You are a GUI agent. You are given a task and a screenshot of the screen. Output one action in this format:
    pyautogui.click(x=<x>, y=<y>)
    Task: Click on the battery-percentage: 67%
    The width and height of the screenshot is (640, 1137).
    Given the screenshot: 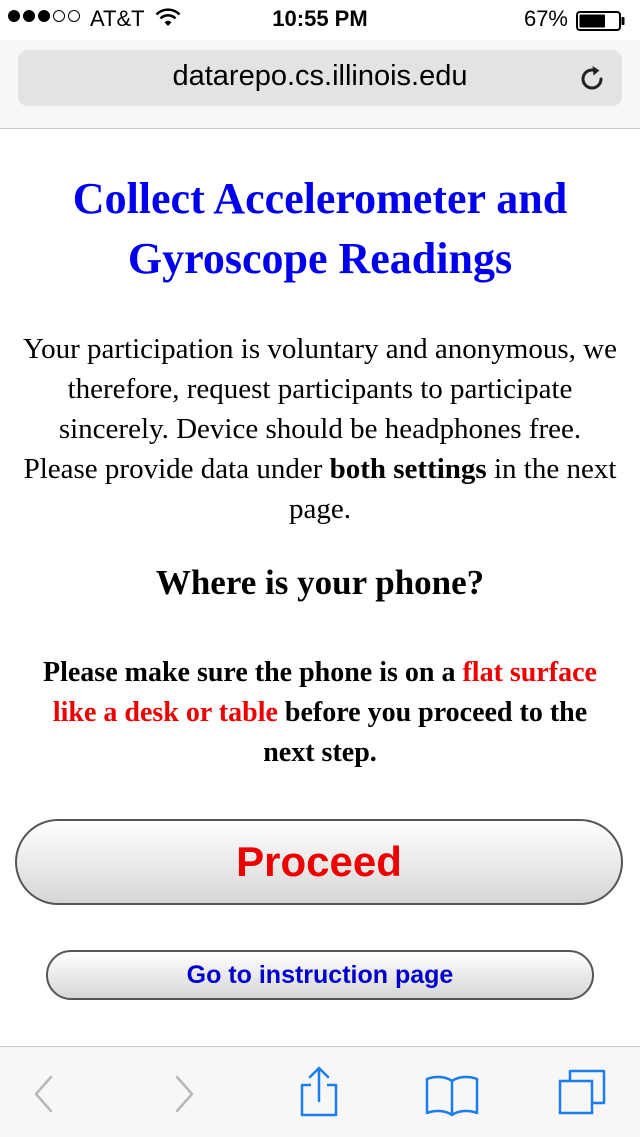 What is the action you would take?
    pyautogui.click(x=545, y=18)
    